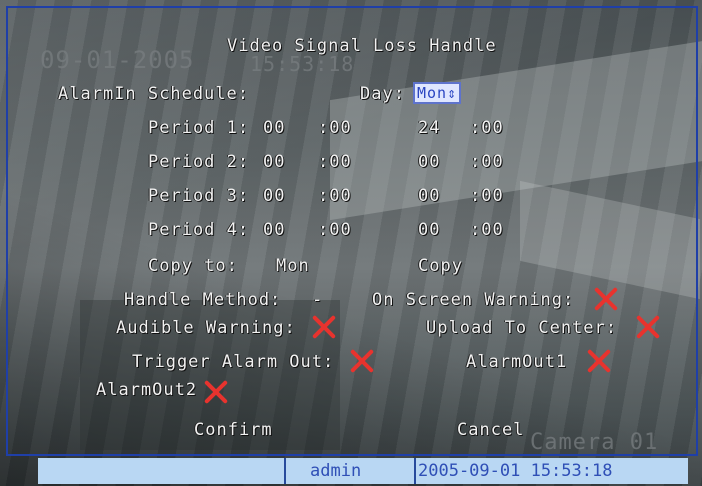  What do you see at coordinates (490, 430) in the screenshot?
I see `cancel-button: Cancel` at bounding box center [490, 430].